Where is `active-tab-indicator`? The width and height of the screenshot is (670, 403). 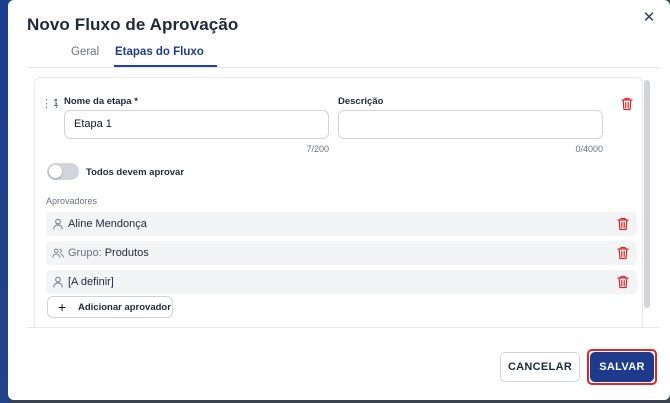 active-tab-indicator is located at coordinates (165, 66).